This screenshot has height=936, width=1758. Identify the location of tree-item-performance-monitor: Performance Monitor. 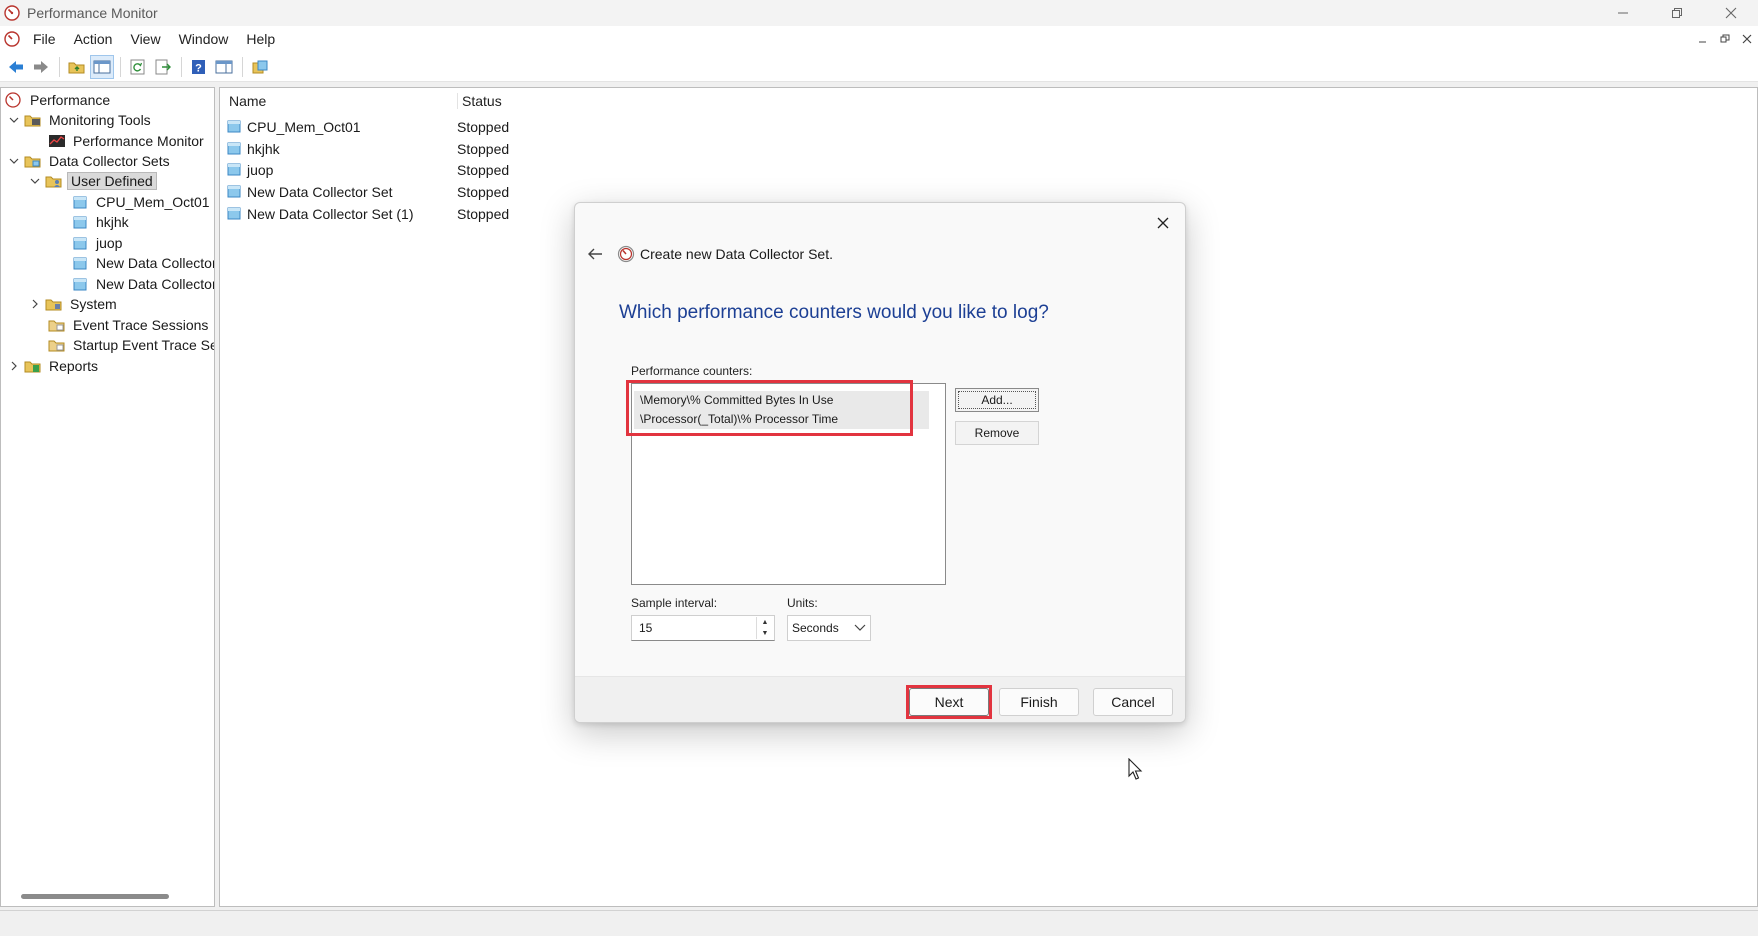
(127, 141).